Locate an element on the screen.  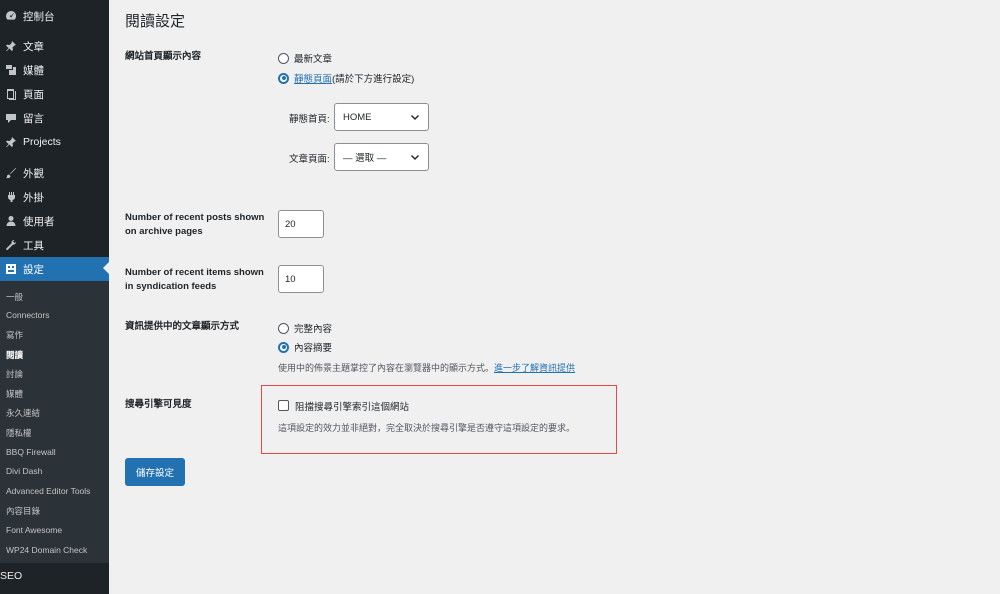
sidebar-item-media: 媒體 is located at coordinates (54, 70).